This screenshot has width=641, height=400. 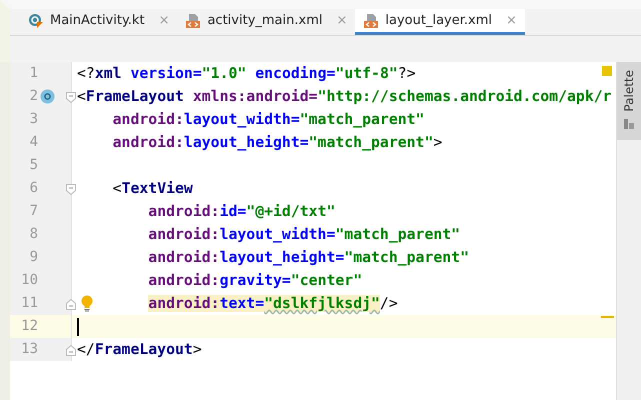 What do you see at coordinates (33, 142) in the screenshot?
I see `line-number: 4` at bounding box center [33, 142].